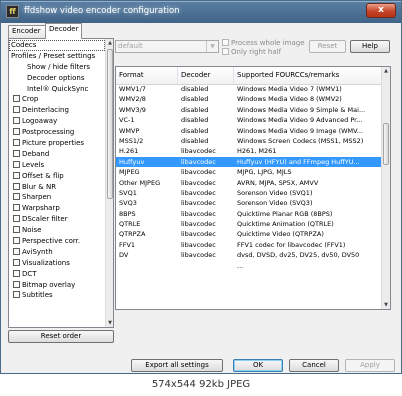 The height and width of the screenshot is (396, 402). What do you see at coordinates (57, 165) in the screenshot?
I see `tree-item: Levels` at bounding box center [57, 165].